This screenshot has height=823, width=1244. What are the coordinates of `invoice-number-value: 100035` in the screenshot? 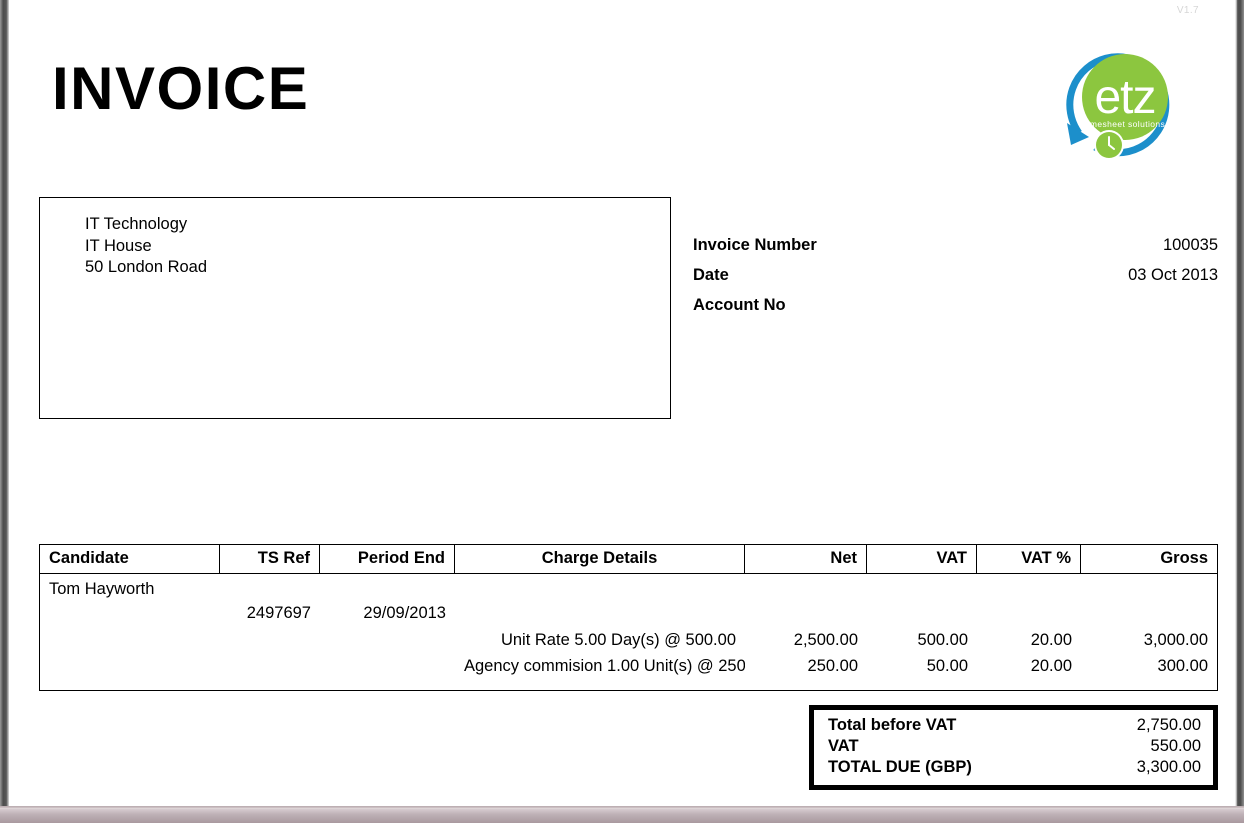 It's located at (1190, 245).